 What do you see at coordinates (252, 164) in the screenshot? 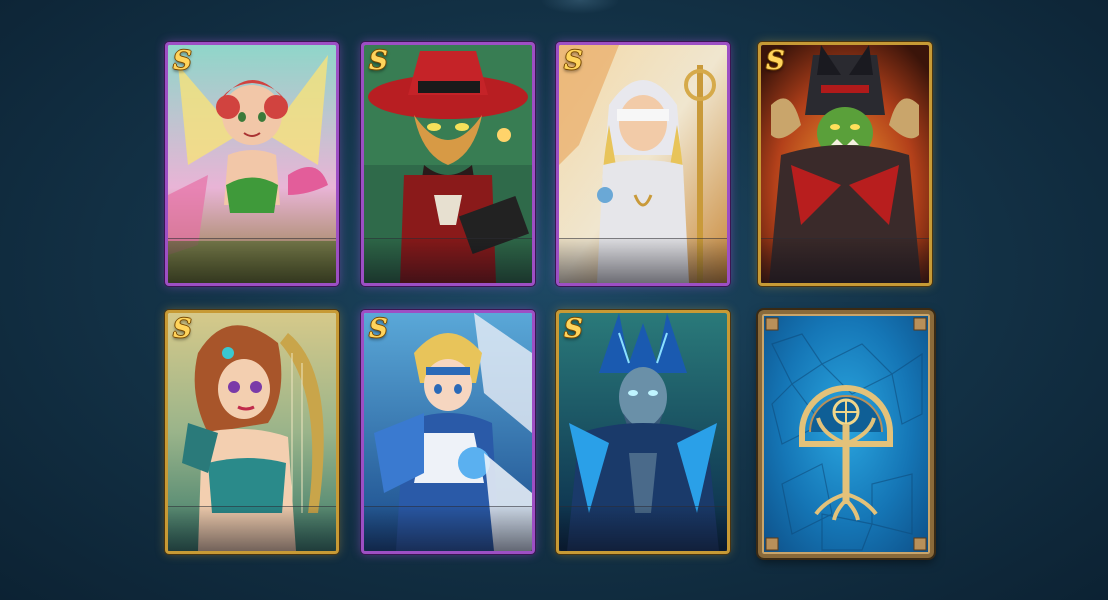
I see `hero-card-fairy: S` at bounding box center [252, 164].